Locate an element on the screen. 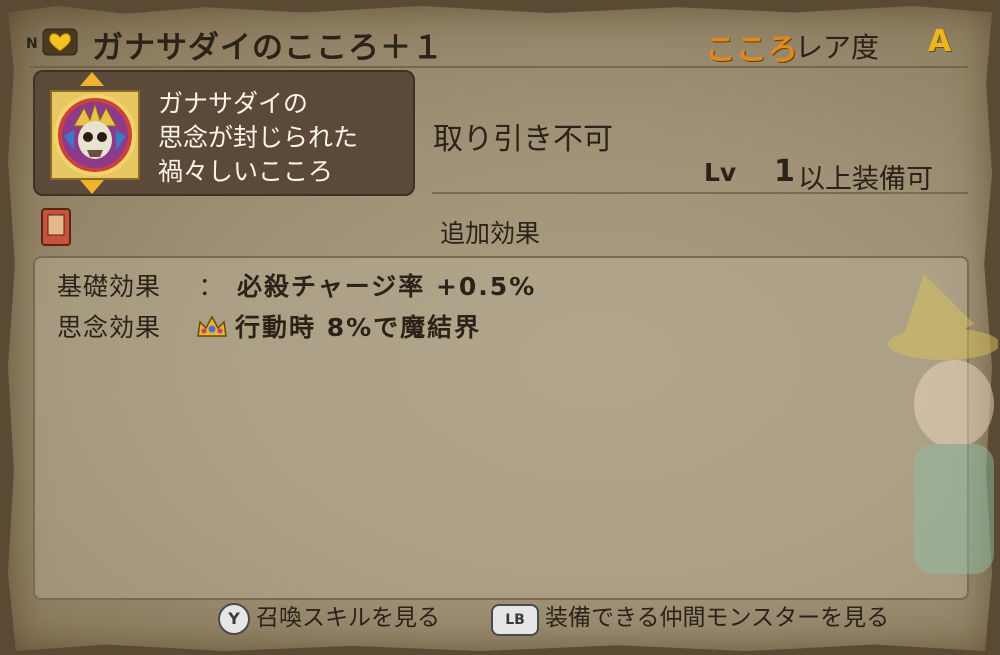 The image size is (1000, 655). skull-demon-icon is located at coordinates (95, 135).